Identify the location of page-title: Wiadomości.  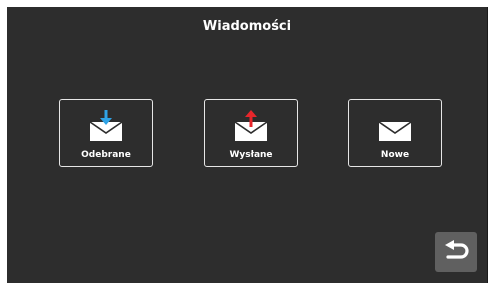
(247, 26).